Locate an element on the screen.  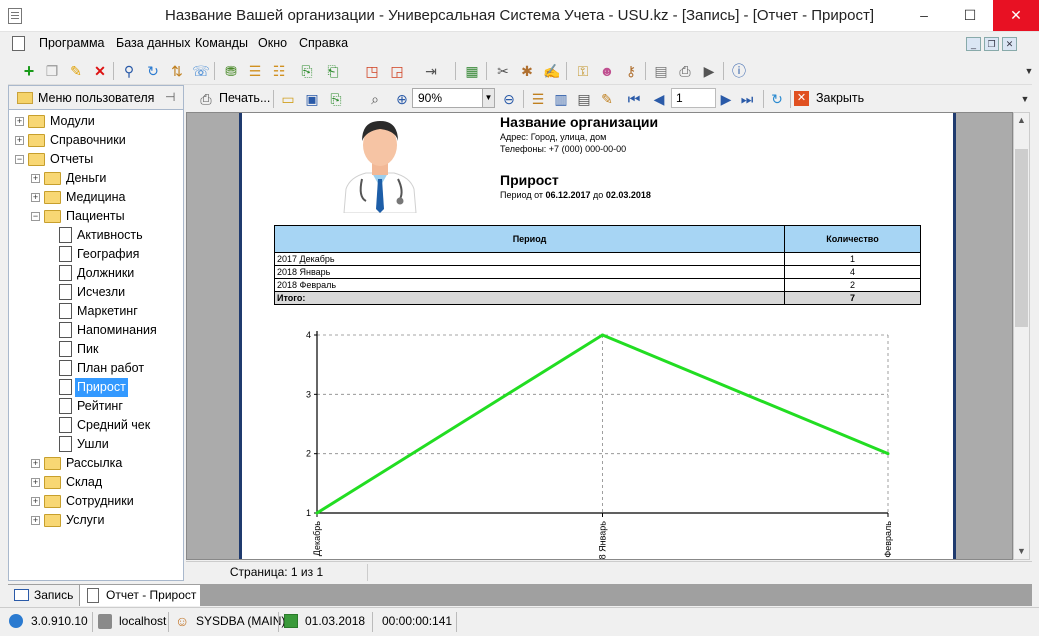
close-report-button: Закрыть is located at coordinates (840, 98).